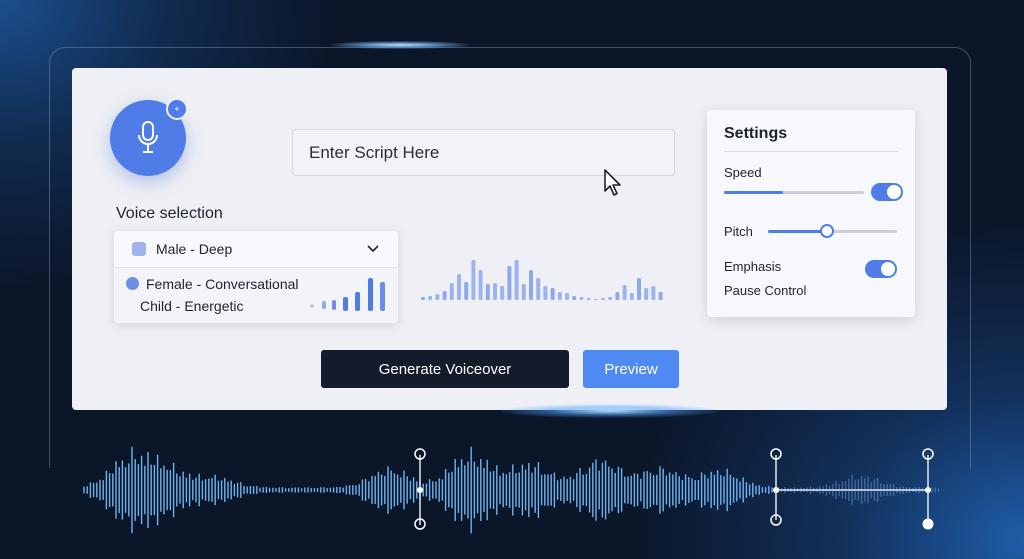 The width and height of the screenshot is (1024, 559). I want to click on pitch-label: Pitch, so click(738, 231).